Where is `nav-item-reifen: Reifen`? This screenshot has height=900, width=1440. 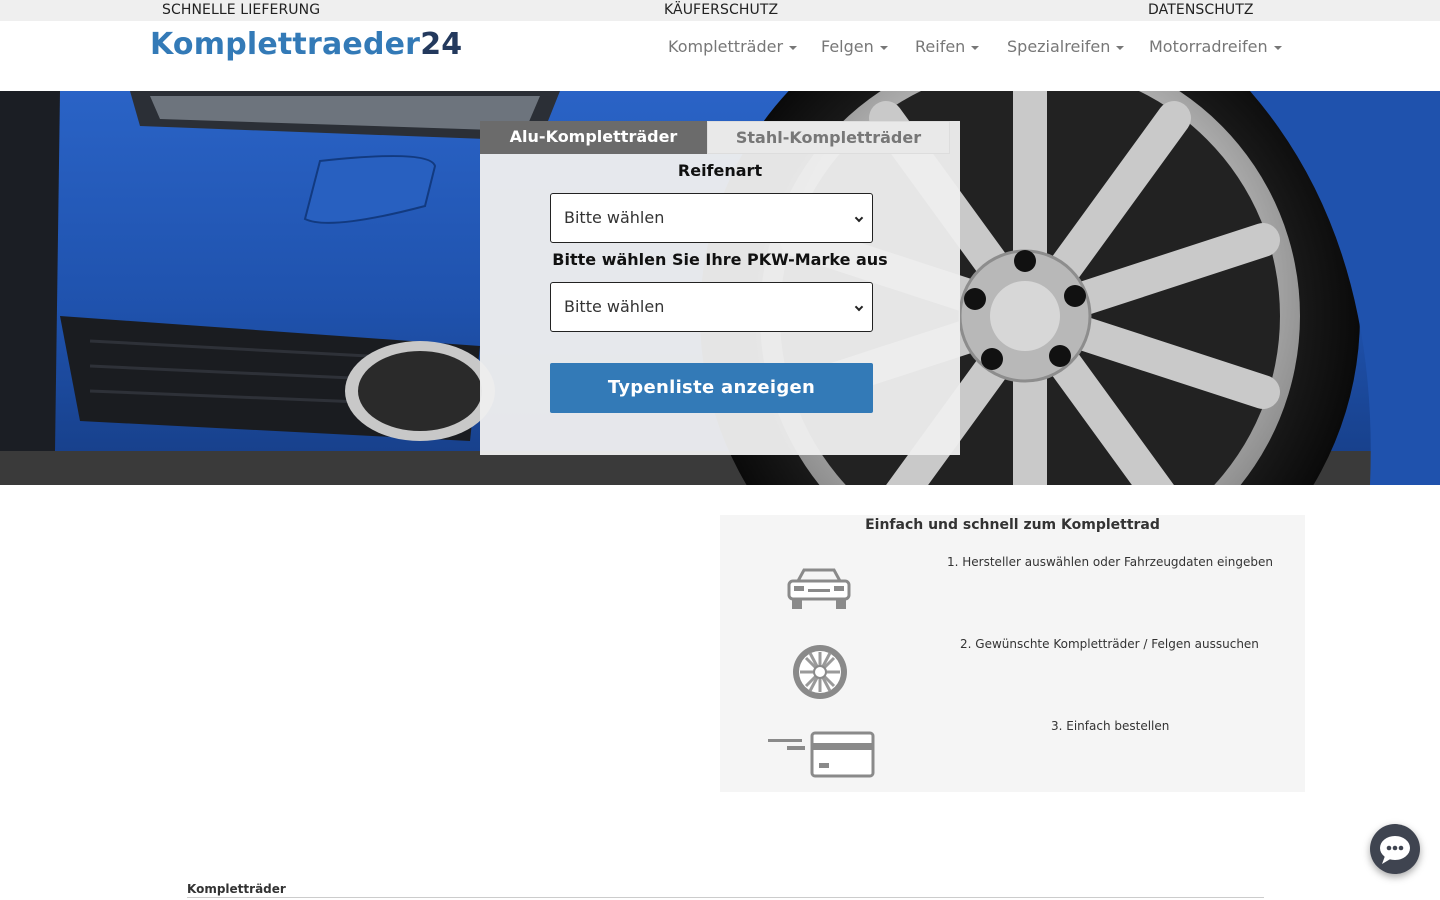
nav-item-reifen: Reifen is located at coordinates (947, 46).